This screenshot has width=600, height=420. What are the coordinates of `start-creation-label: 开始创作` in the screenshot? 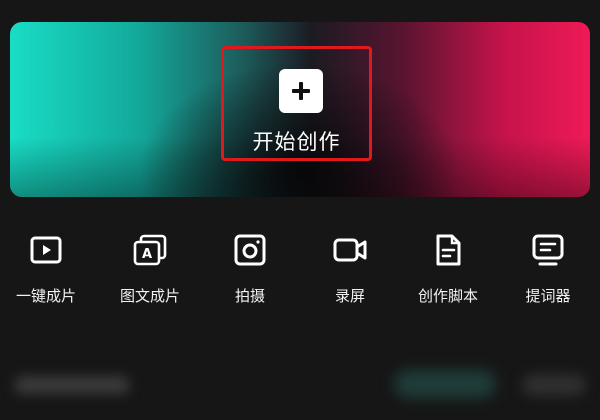 It's located at (296, 142).